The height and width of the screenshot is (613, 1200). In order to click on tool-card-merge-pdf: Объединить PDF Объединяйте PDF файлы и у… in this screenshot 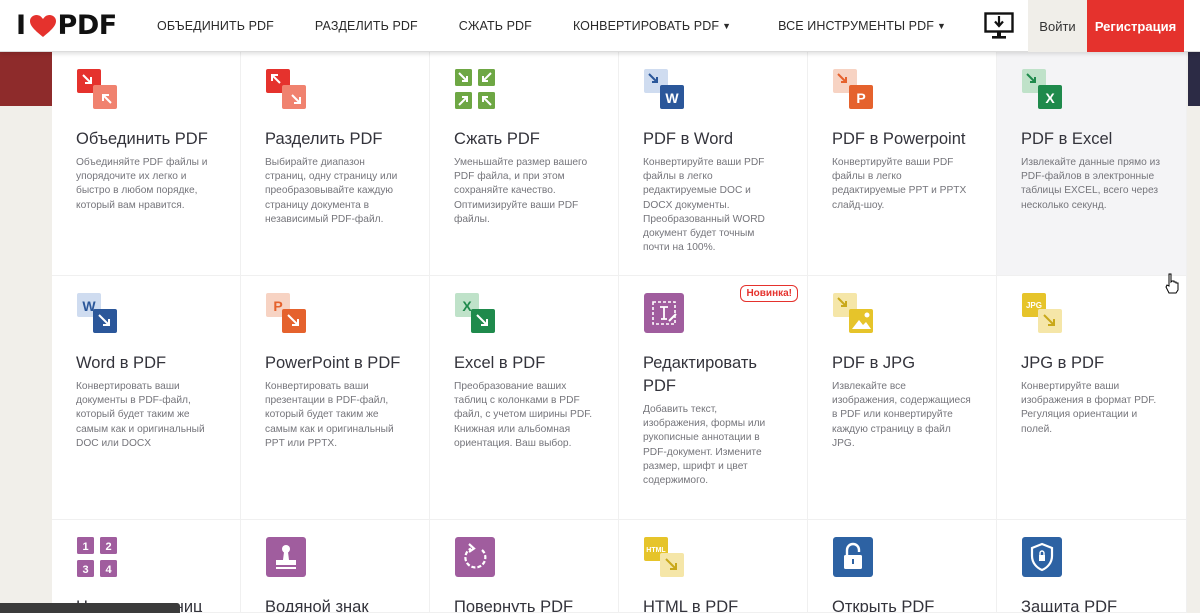, I will do `click(146, 164)`.